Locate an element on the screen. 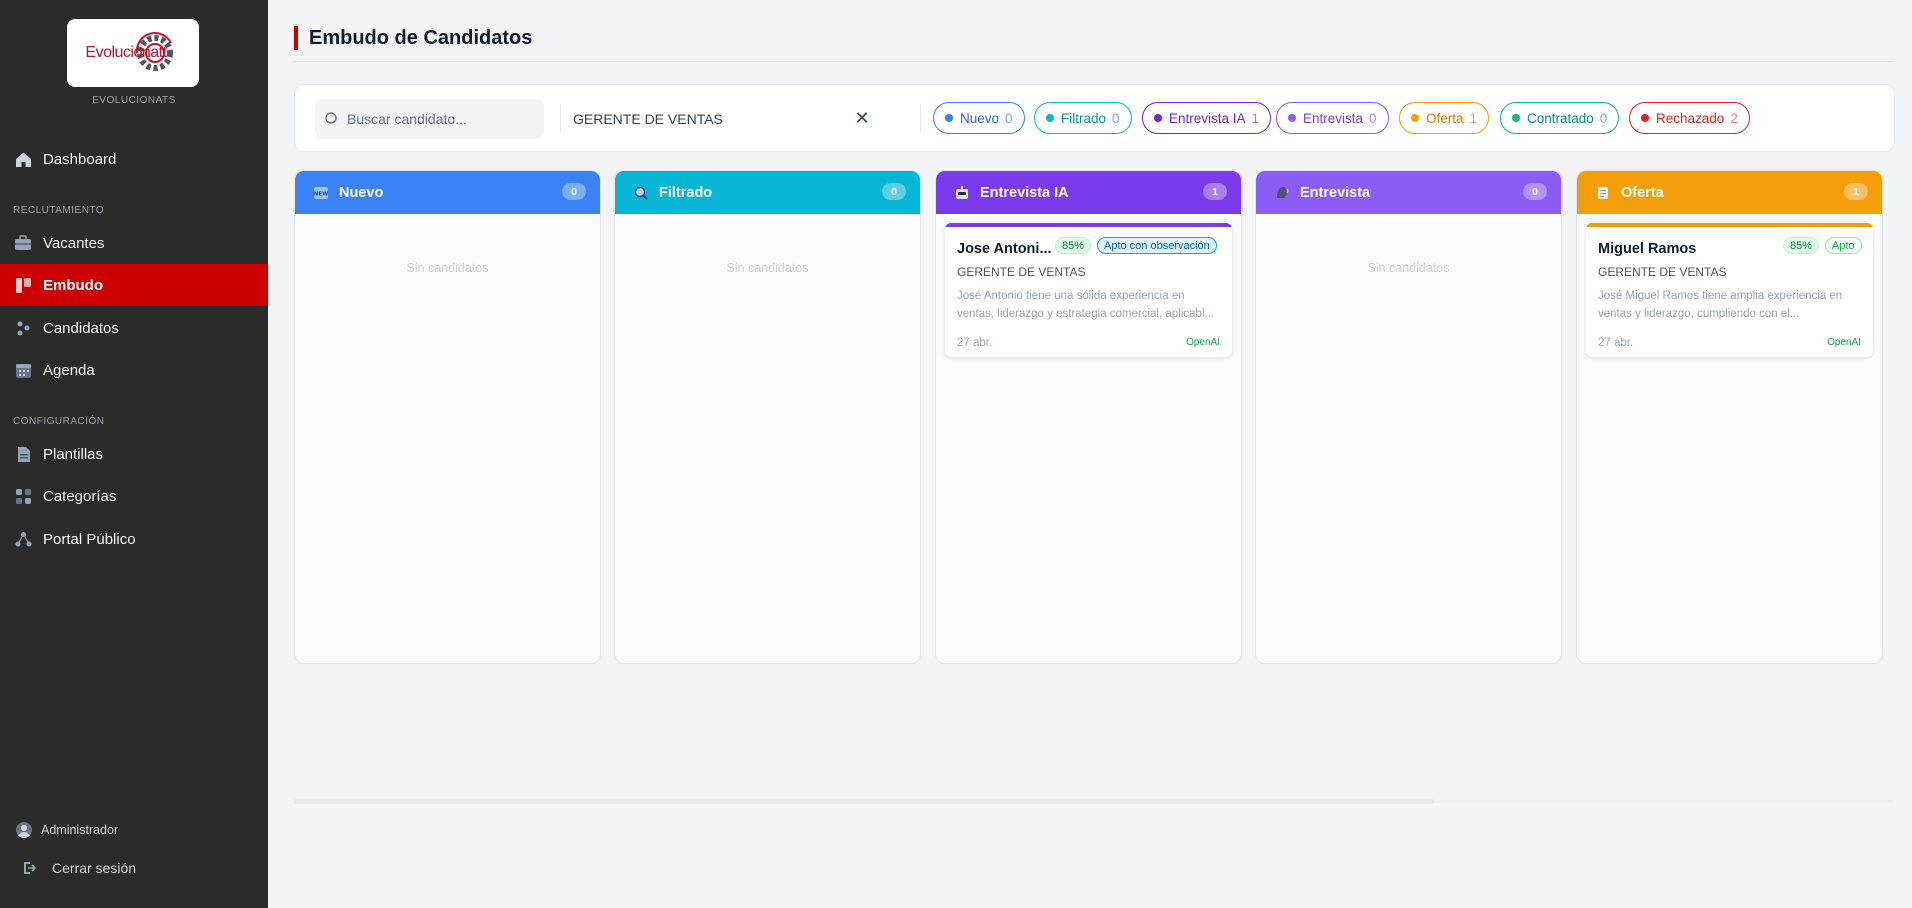 The image size is (1912, 908). status-chip-filtrado: Filtrado 0 is located at coordinates (1083, 118).